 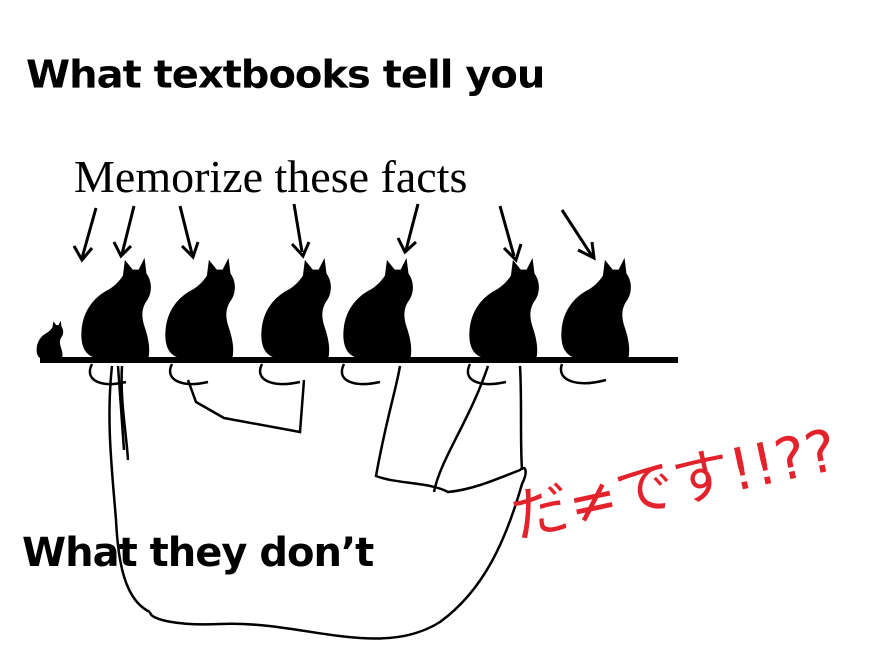 What do you see at coordinates (334, 233) in the screenshot?
I see `arrows` at bounding box center [334, 233].